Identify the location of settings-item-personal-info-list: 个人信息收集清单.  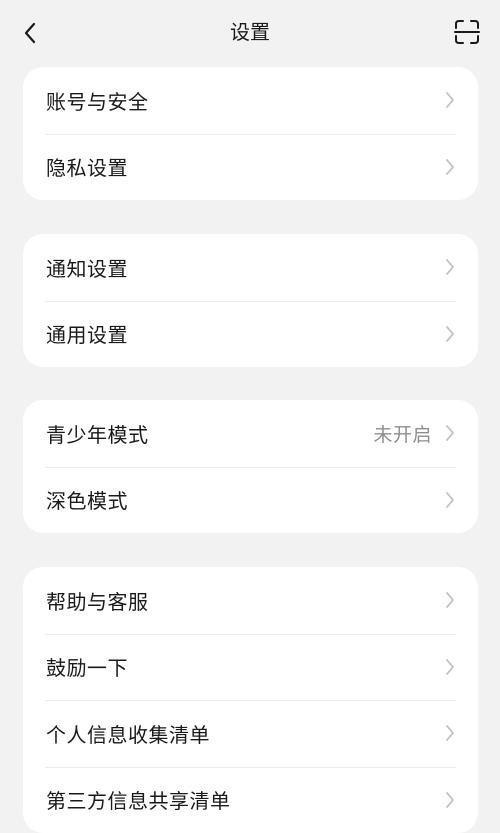
(250, 733).